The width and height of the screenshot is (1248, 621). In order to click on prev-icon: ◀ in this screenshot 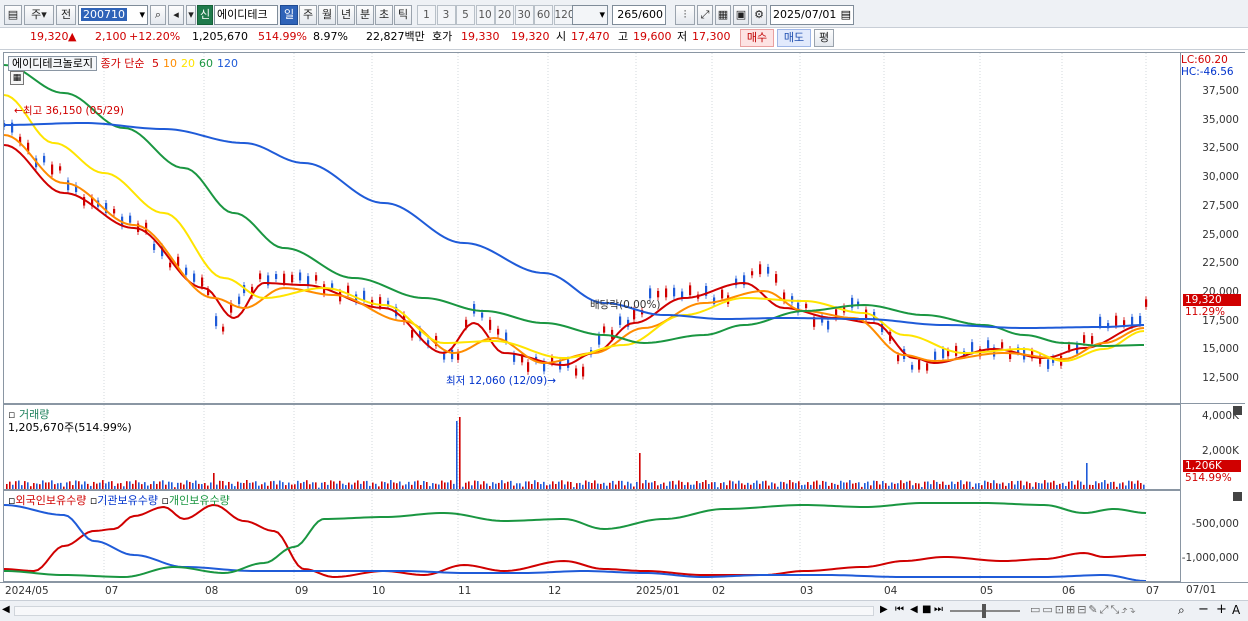, I will do `click(914, 609)`.